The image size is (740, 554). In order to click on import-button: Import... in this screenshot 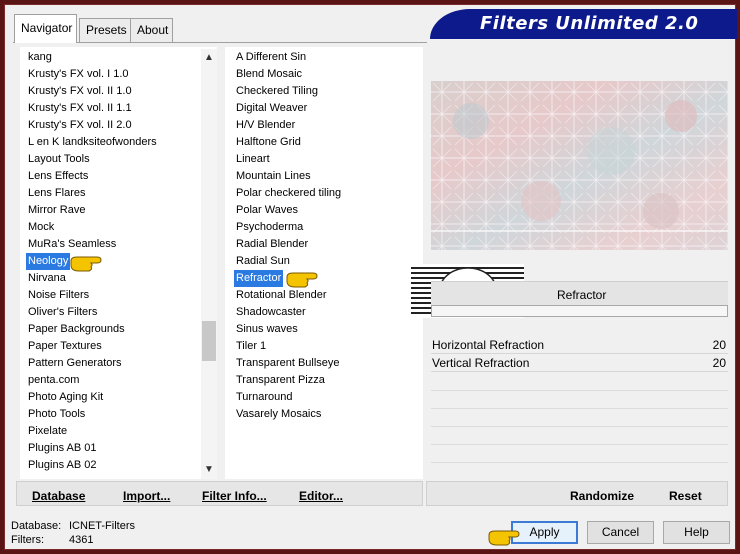, I will do `click(146, 496)`.